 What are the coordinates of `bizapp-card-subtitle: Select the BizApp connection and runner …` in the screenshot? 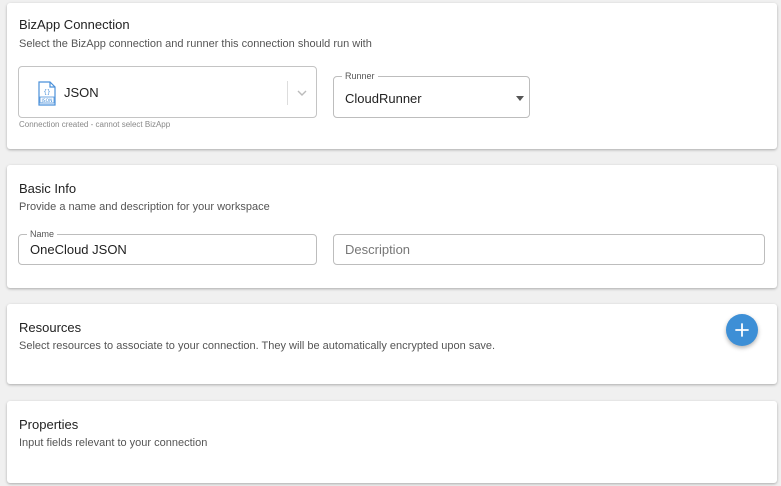 It's located at (195, 44).